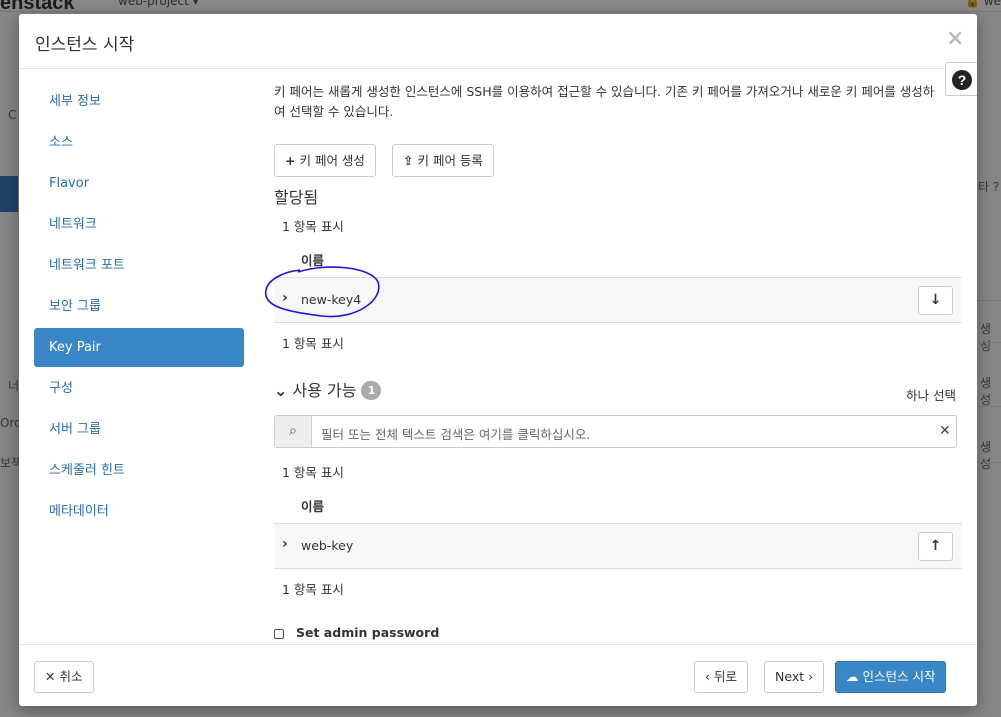 The width and height of the screenshot is (1001, 717). Describe the element at coordinates (290, 160) in the screenshot. I see `plus-icon: +` at that location.